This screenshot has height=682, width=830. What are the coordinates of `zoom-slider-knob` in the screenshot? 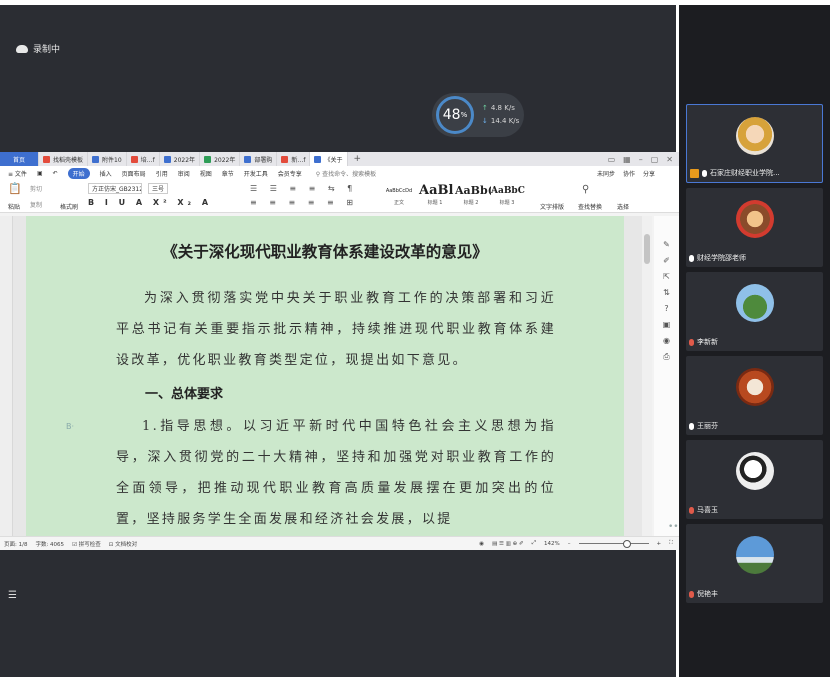 It's located at (626, 544).